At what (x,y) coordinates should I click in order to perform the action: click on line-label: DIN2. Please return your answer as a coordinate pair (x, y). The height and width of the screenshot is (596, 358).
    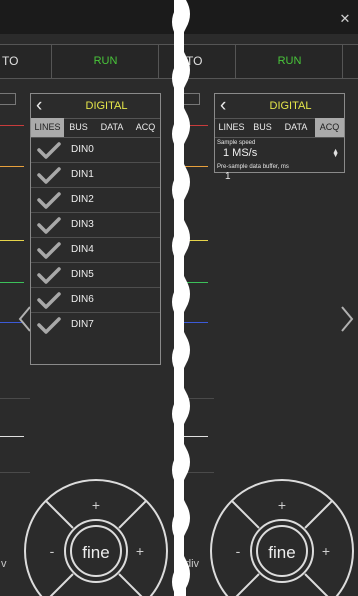
    Looking at the image, I should click on (82, 199).